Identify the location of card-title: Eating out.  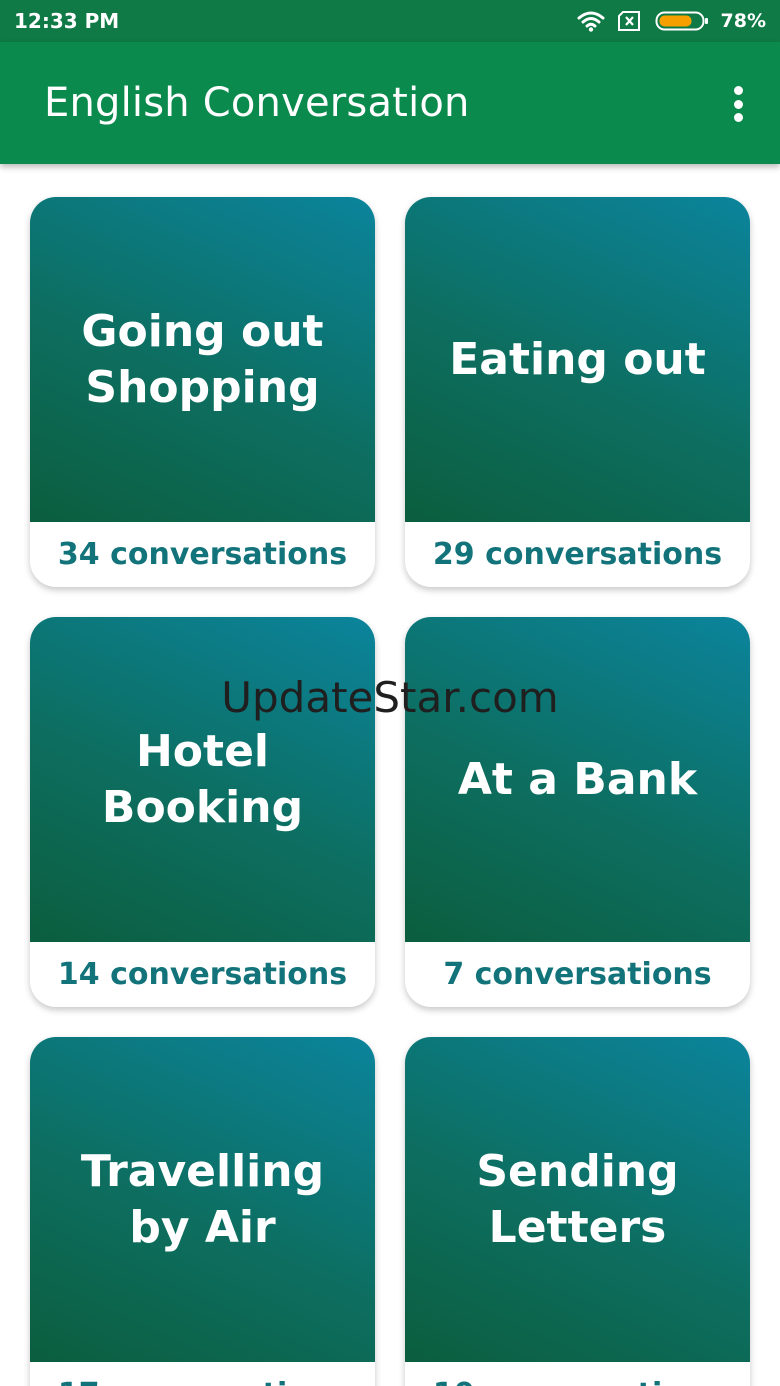
(577, 359).